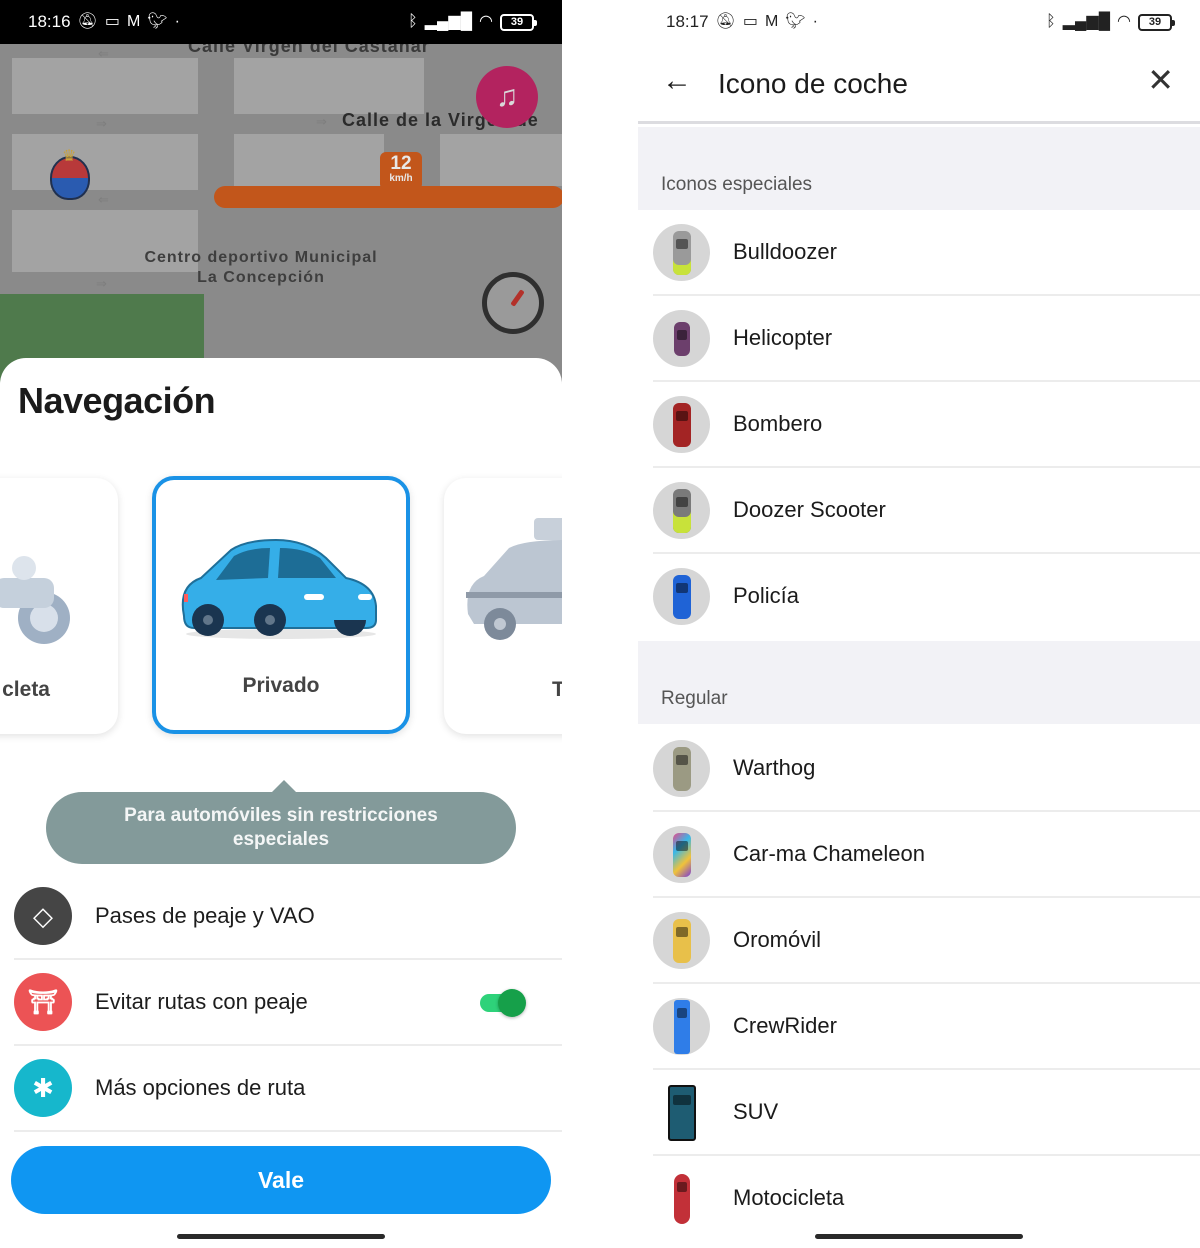 The image size is (1200, 1248). I want to click on vehicle-mode-motorcycle: cleta, so click(59, 606).